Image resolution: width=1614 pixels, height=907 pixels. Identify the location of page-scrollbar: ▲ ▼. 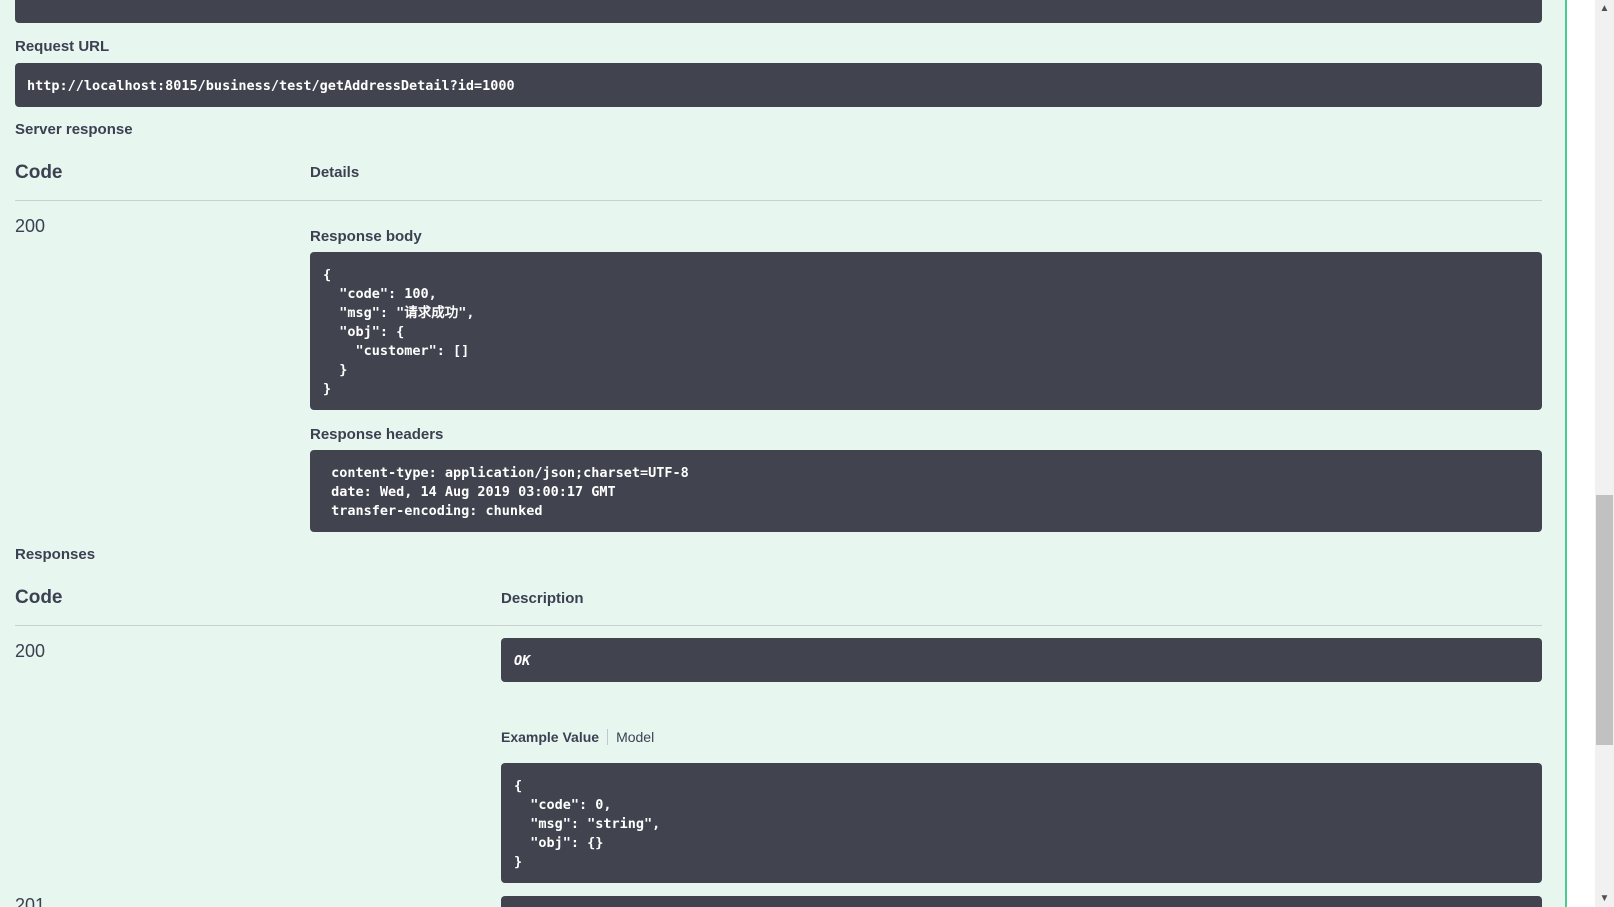
(1604, 453).